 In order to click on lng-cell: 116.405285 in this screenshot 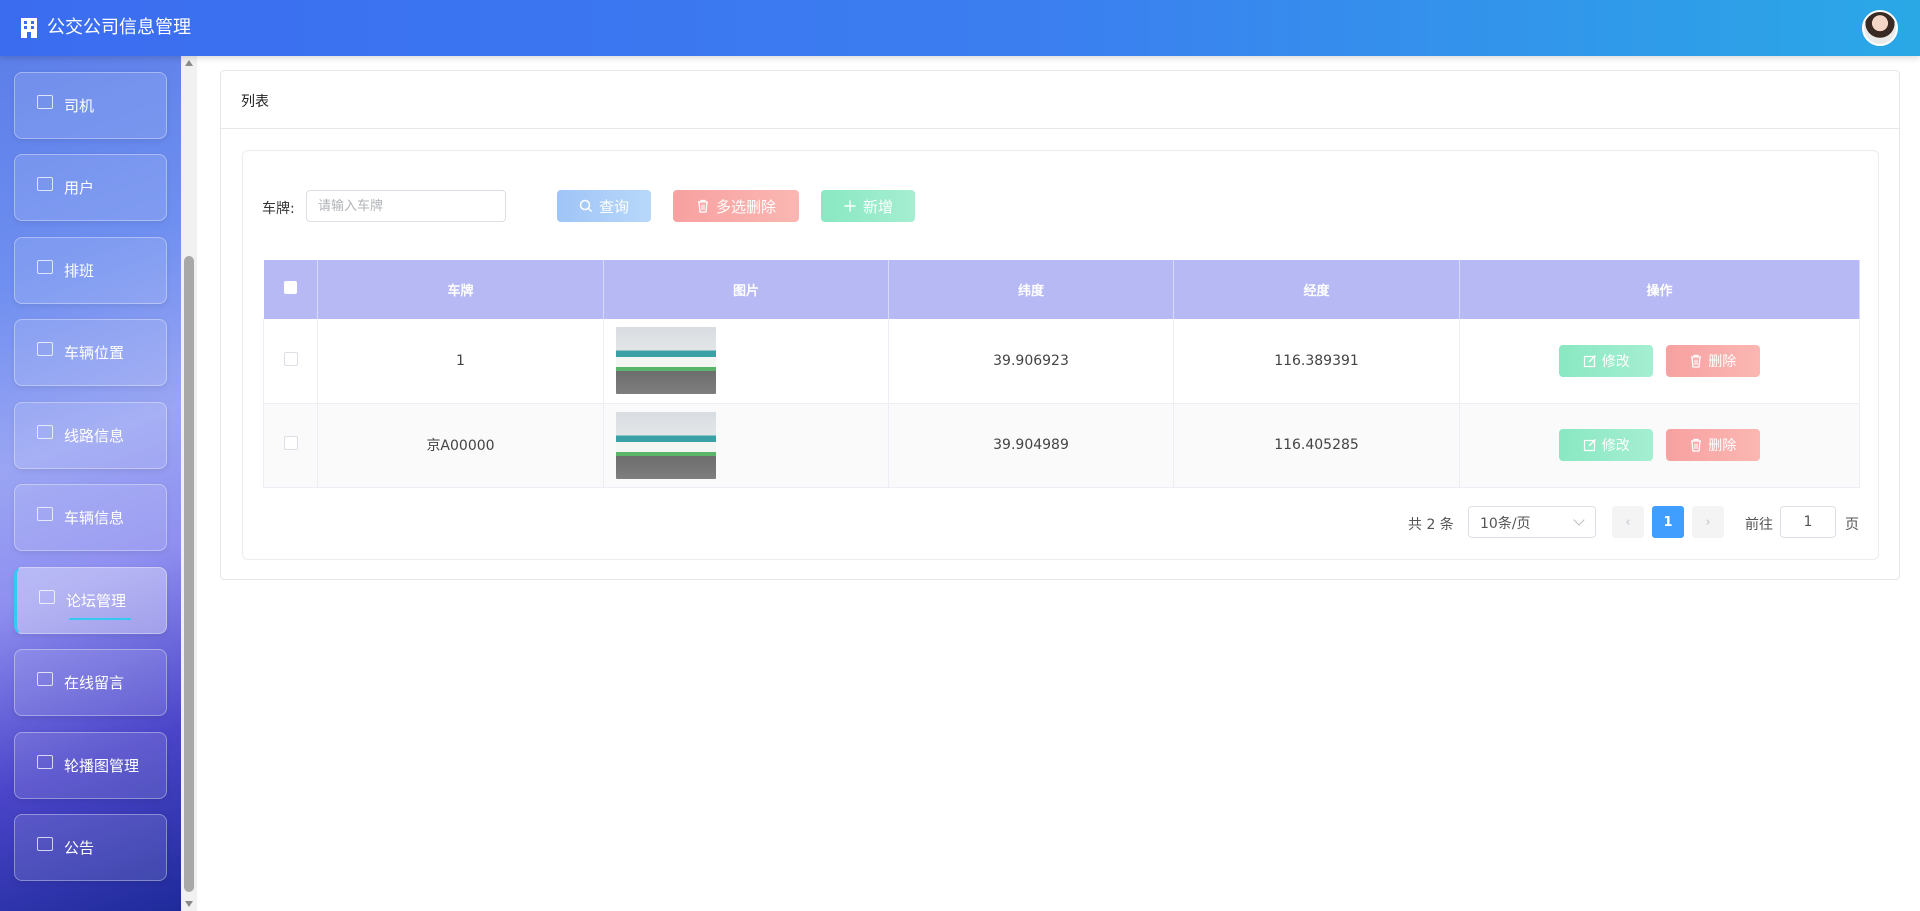, I will do `click(1316, 445)`.